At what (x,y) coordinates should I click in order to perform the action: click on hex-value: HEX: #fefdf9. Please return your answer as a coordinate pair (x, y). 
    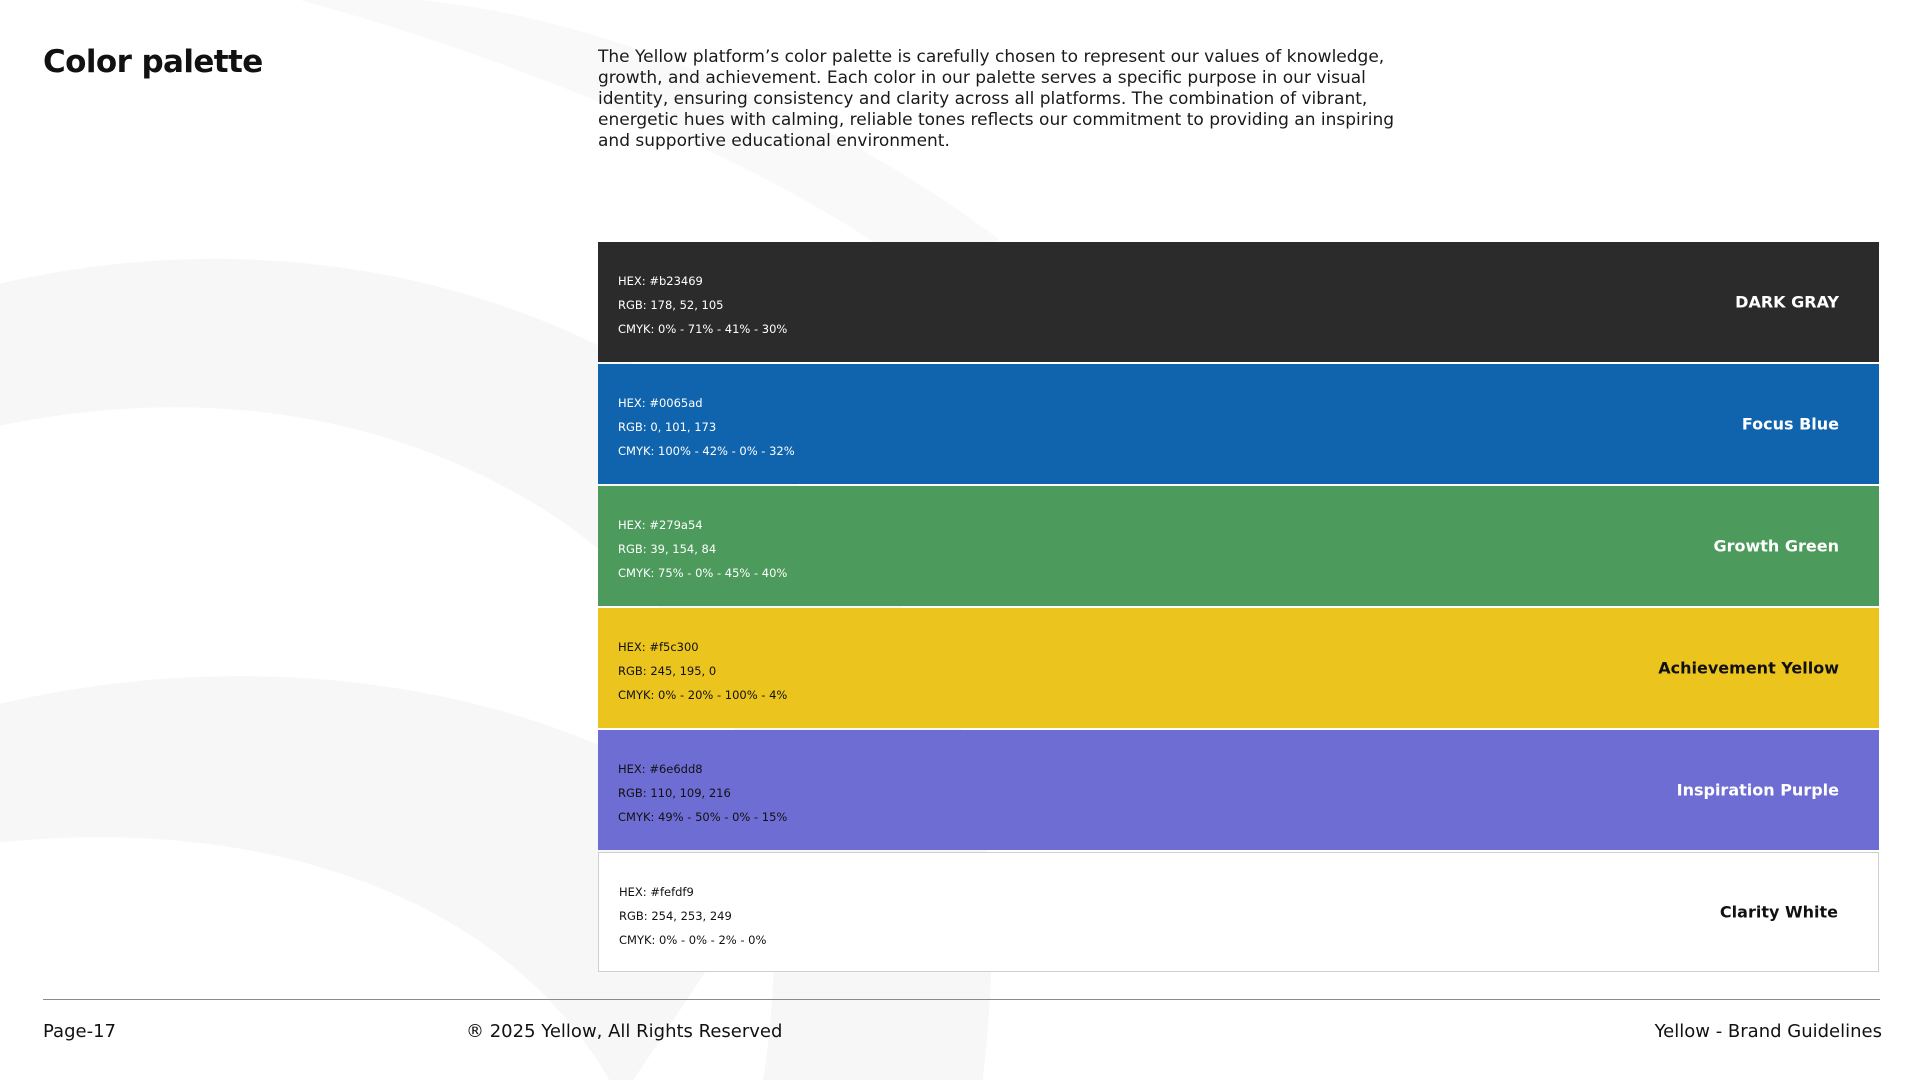
    Looking at the image, I should click on (656, 892).